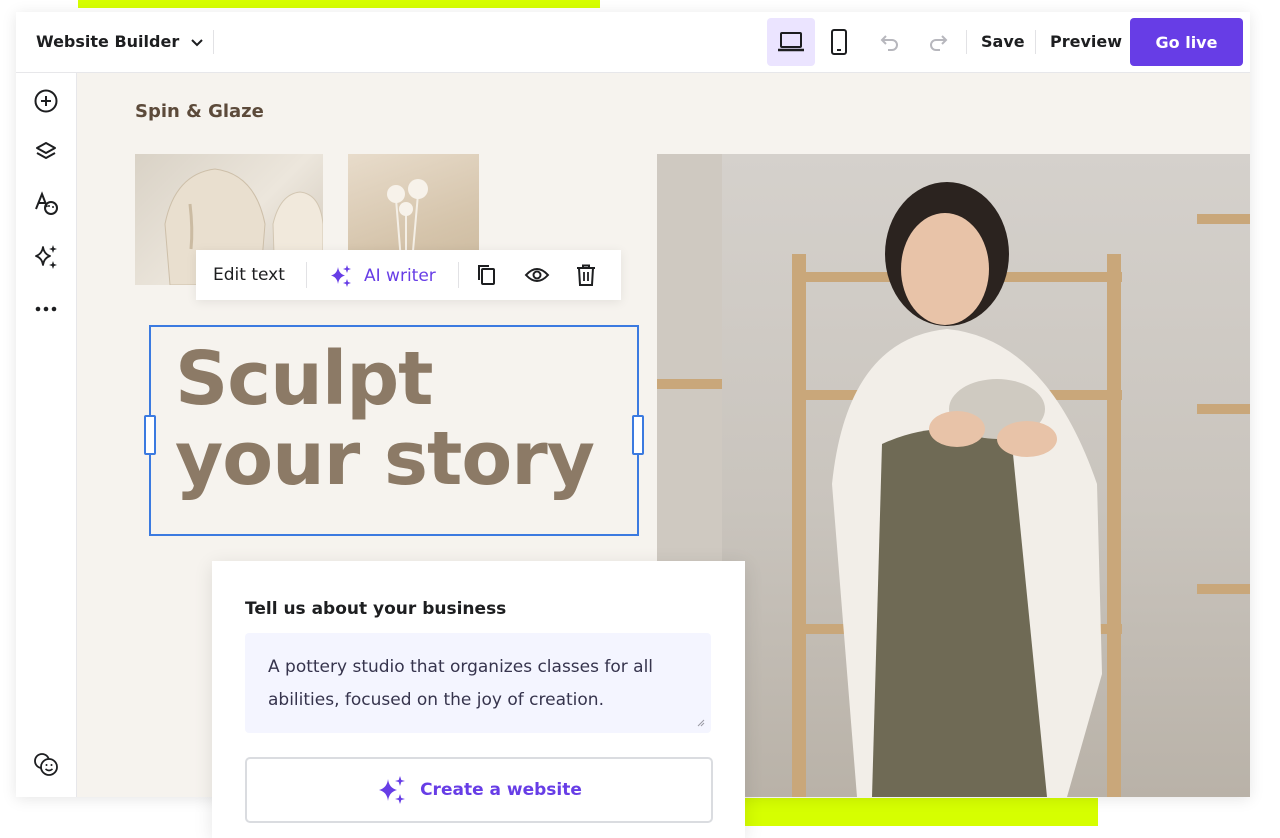 This screenshot has width=1280, height=838. I want to click on chevron-down-icon, so click(197, 42).